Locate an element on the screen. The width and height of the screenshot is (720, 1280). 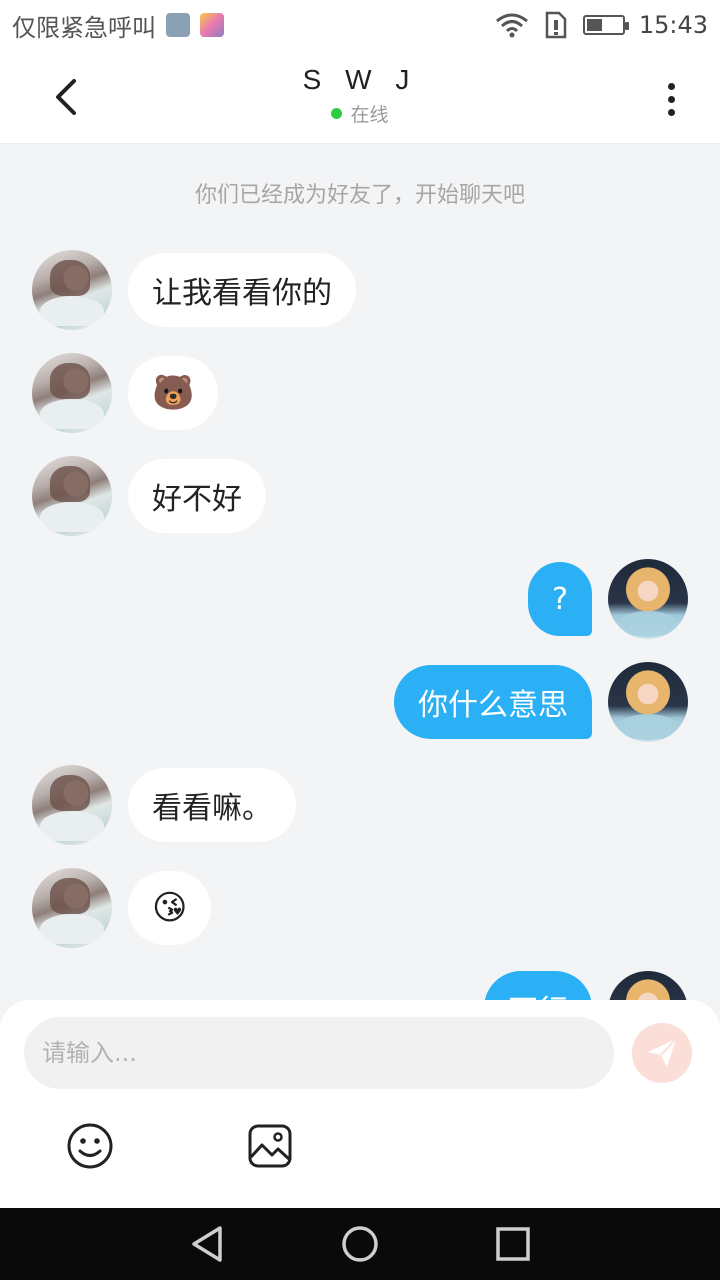
title-wrap: S W J 在线 is located at coordinates (360, 95).